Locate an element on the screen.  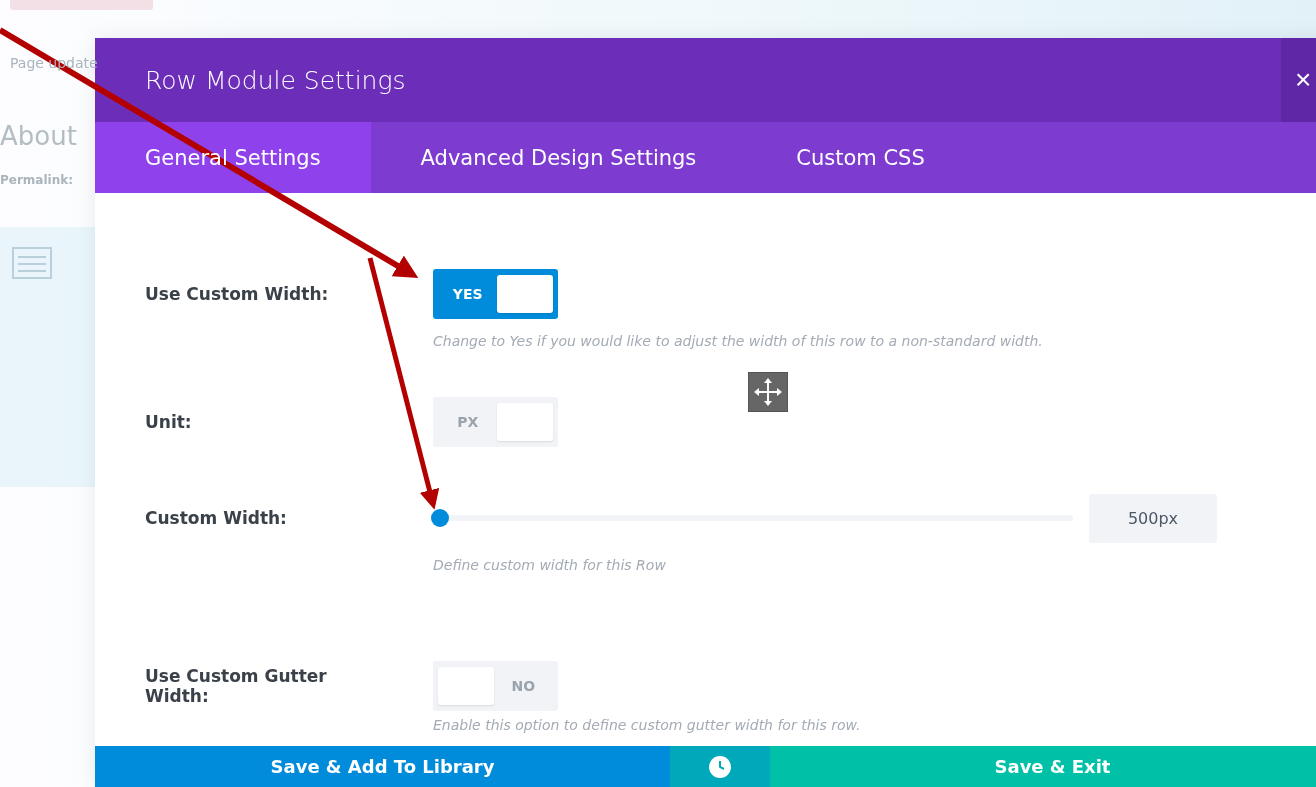
save-library-button: Save & Add To Library is located at coordinates (382, 766).